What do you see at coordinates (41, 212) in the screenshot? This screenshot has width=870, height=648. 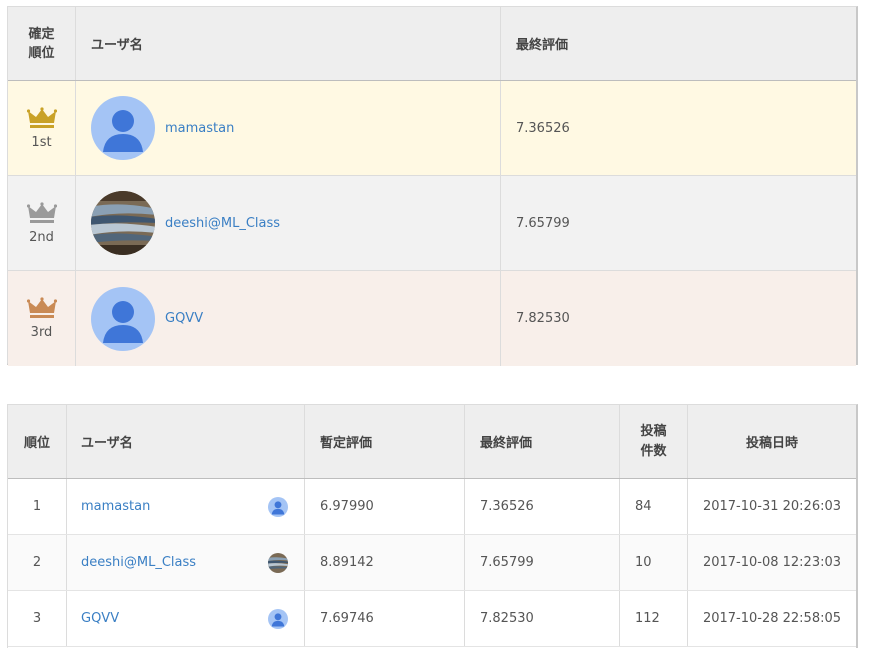 I see `silver-crown-icon` at bounding box center [41, 212].